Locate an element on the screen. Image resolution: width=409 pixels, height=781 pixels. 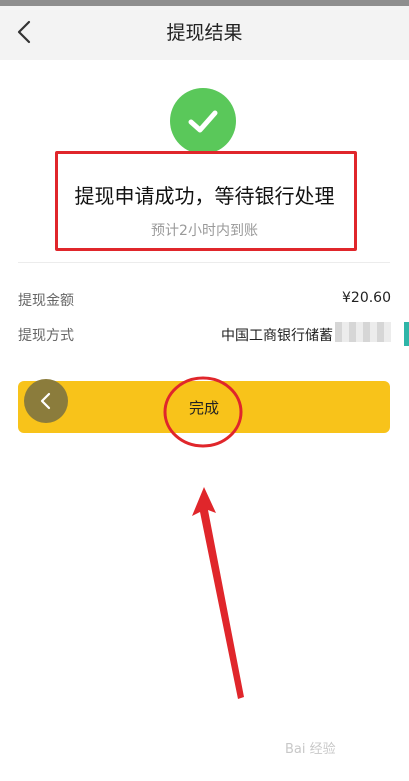
method-value: 中国工商银行储蓄 is located at coordinates (277, 336).